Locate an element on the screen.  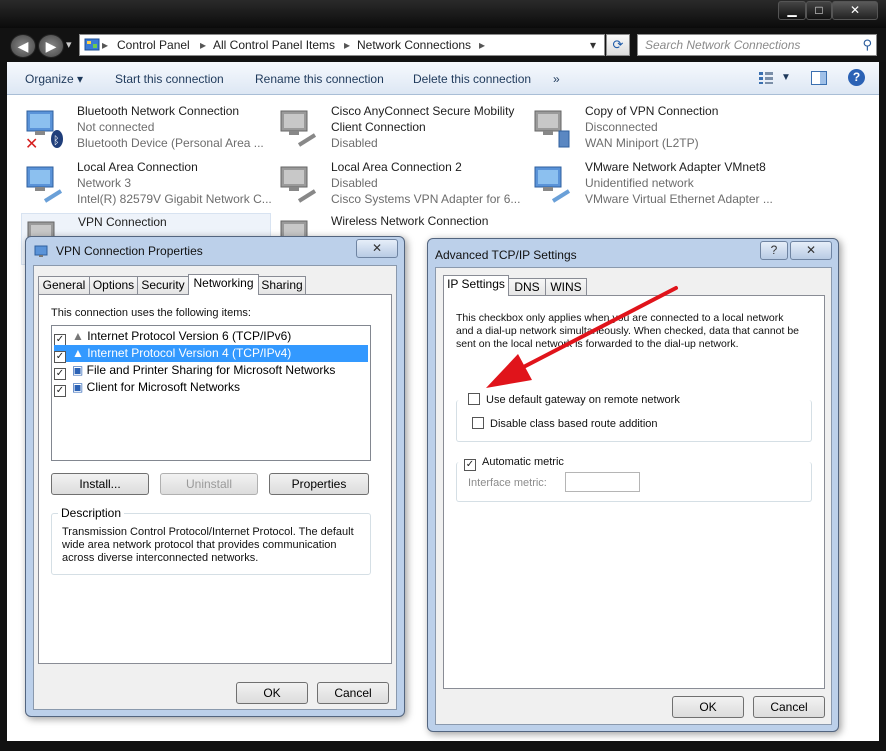
search-box: Search Network Connections ⚲ is located at coordinates (757, 45).